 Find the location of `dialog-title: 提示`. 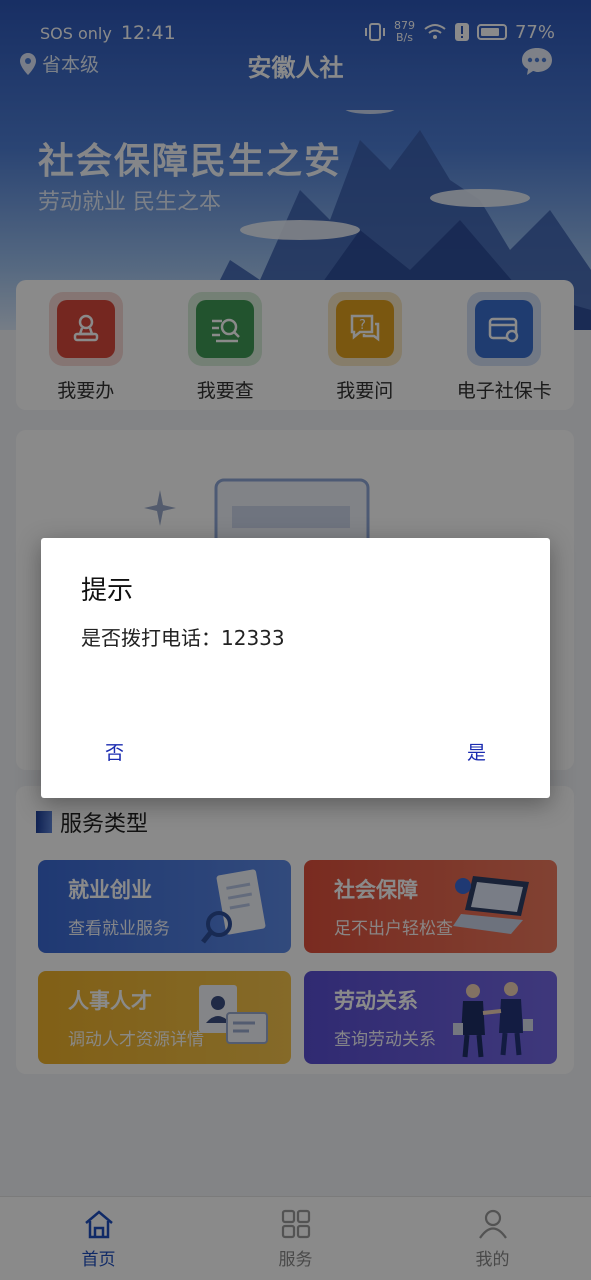

dialog-title: 提示 is located at coordinates (107, 591).